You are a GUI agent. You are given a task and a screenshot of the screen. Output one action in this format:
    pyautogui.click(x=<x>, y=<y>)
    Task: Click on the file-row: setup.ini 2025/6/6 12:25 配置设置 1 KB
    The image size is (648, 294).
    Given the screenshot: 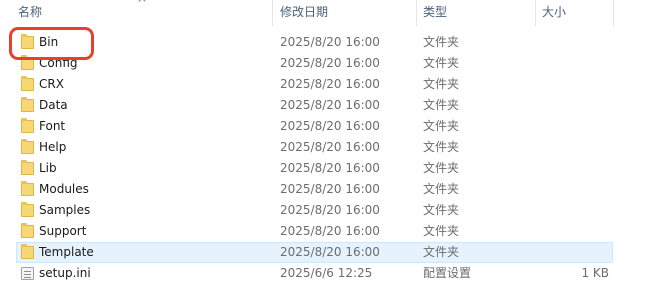 What is the action you would take?
    pyautogui.click(x=324, y=273)
    